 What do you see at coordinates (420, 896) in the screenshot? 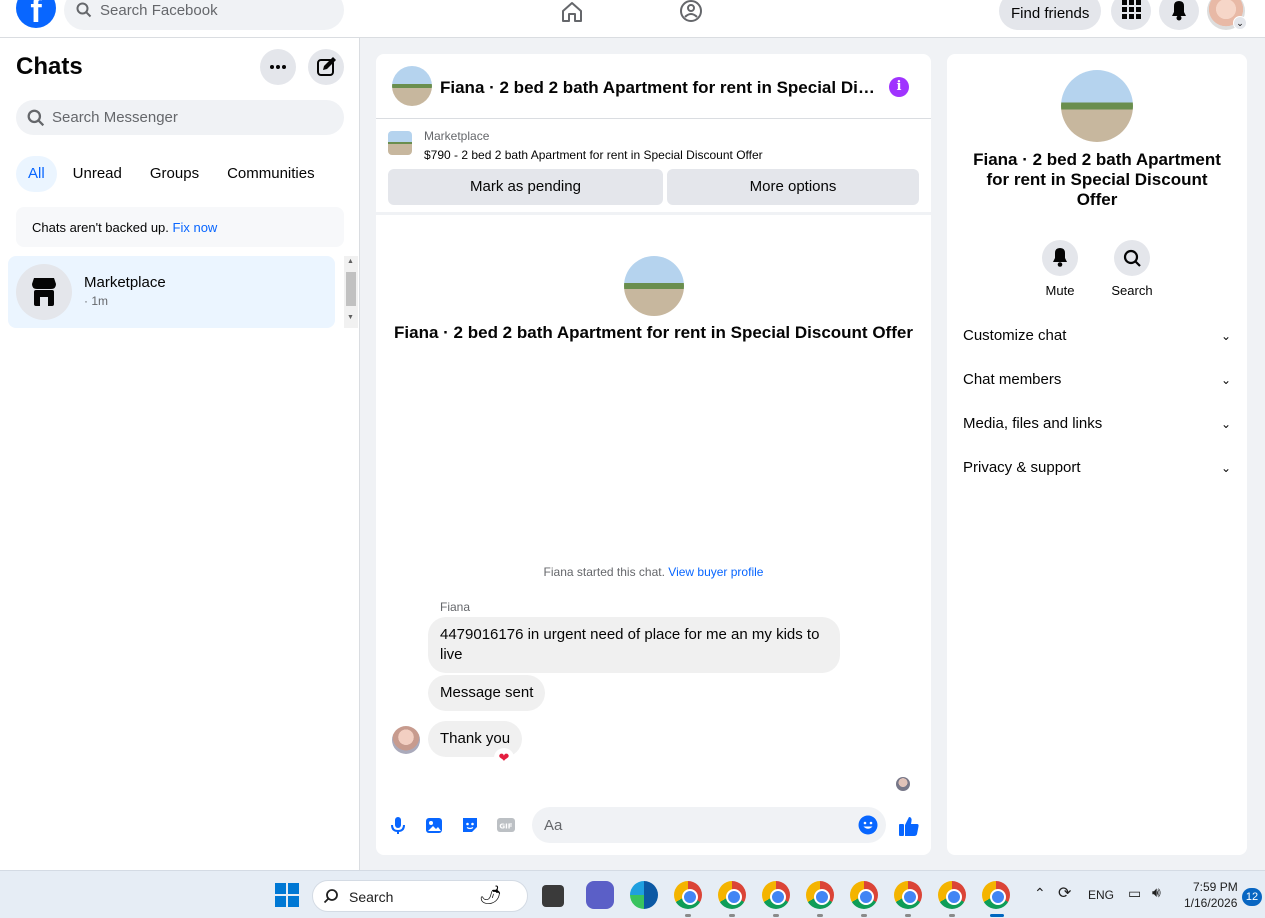
I see `taskbar-search: Search 🌶` at bounding box center [420, 896].